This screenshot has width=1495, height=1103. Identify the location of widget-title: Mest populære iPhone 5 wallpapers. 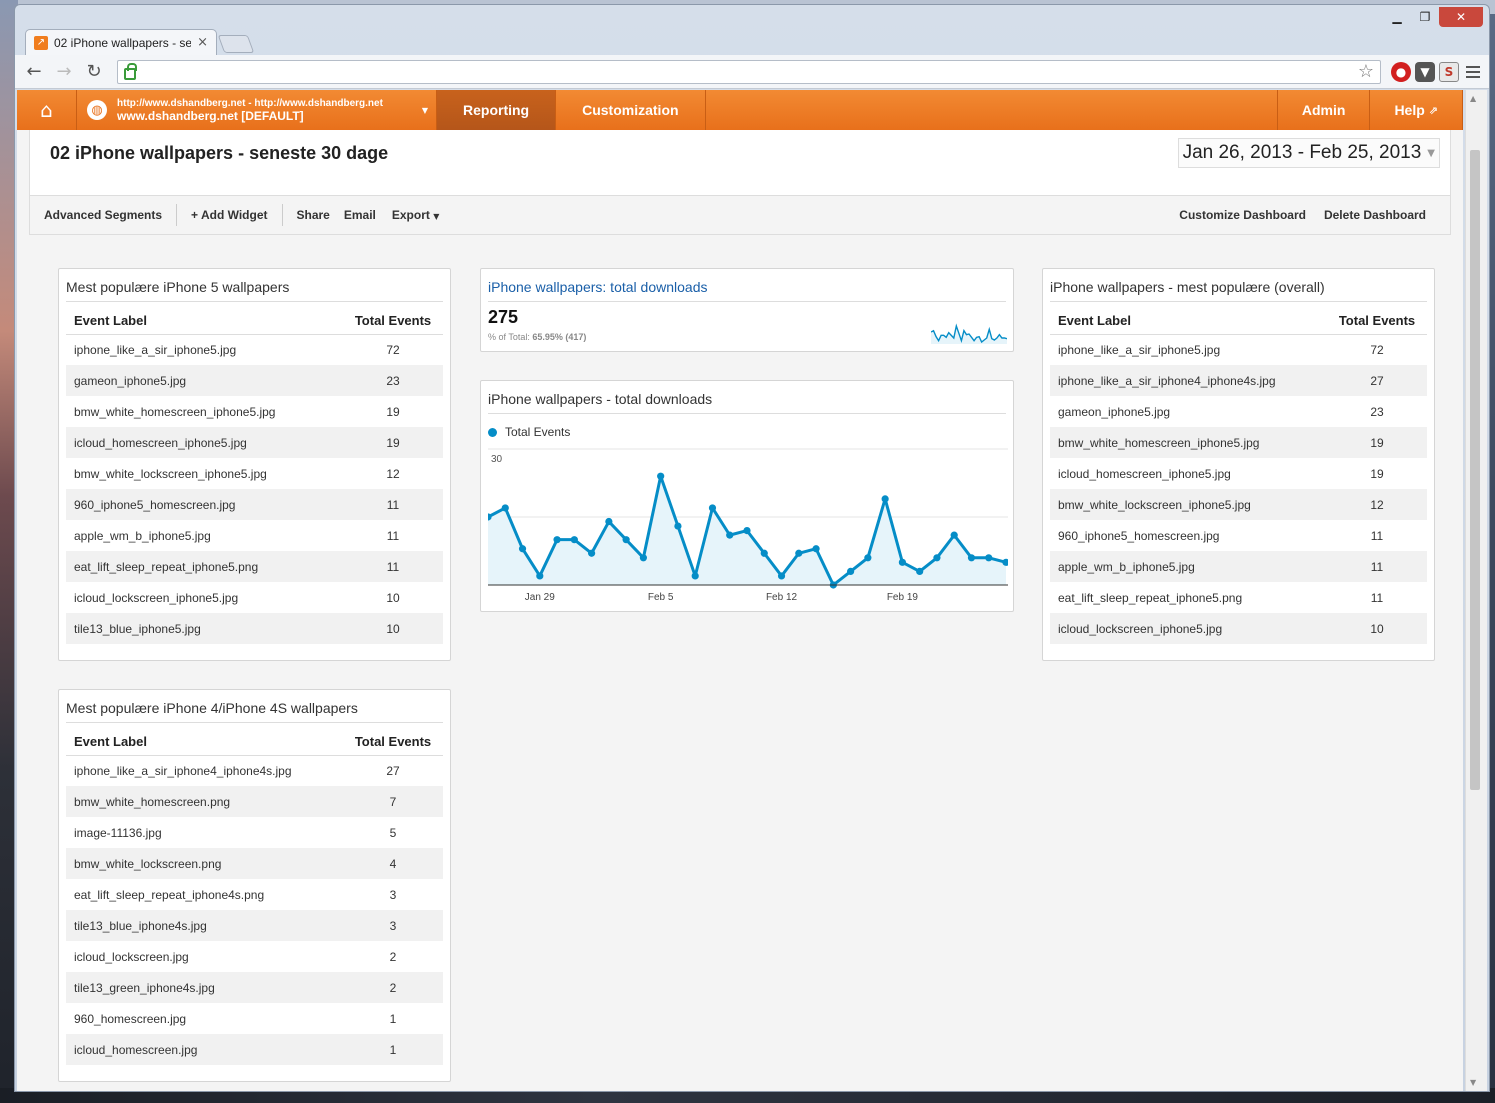
(254, 285).